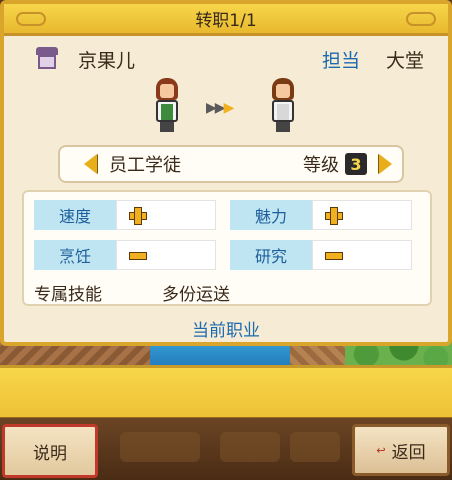 This screenshot has width=452, height=480. Describe the element at coordinates (283, 106) in the screenshot. I see `employee-sprite-new` at that location.